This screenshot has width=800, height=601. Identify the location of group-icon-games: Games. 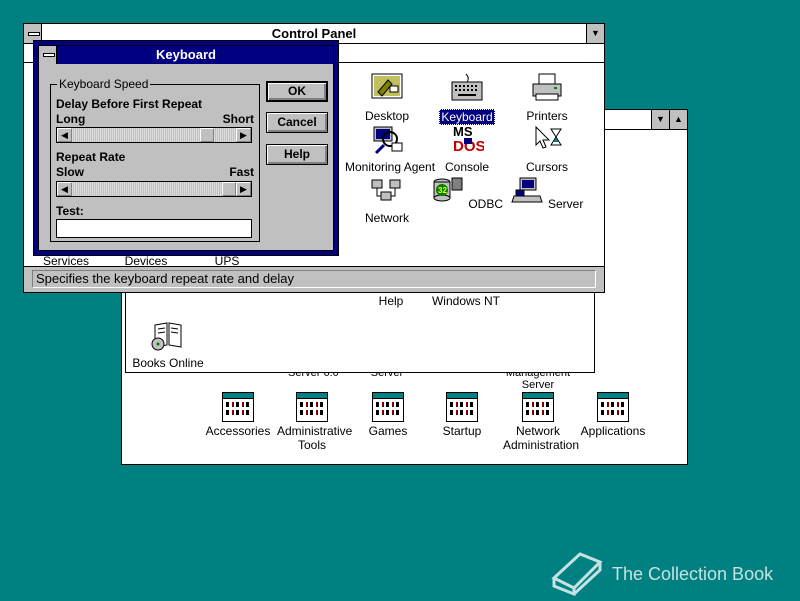
(388, 415).